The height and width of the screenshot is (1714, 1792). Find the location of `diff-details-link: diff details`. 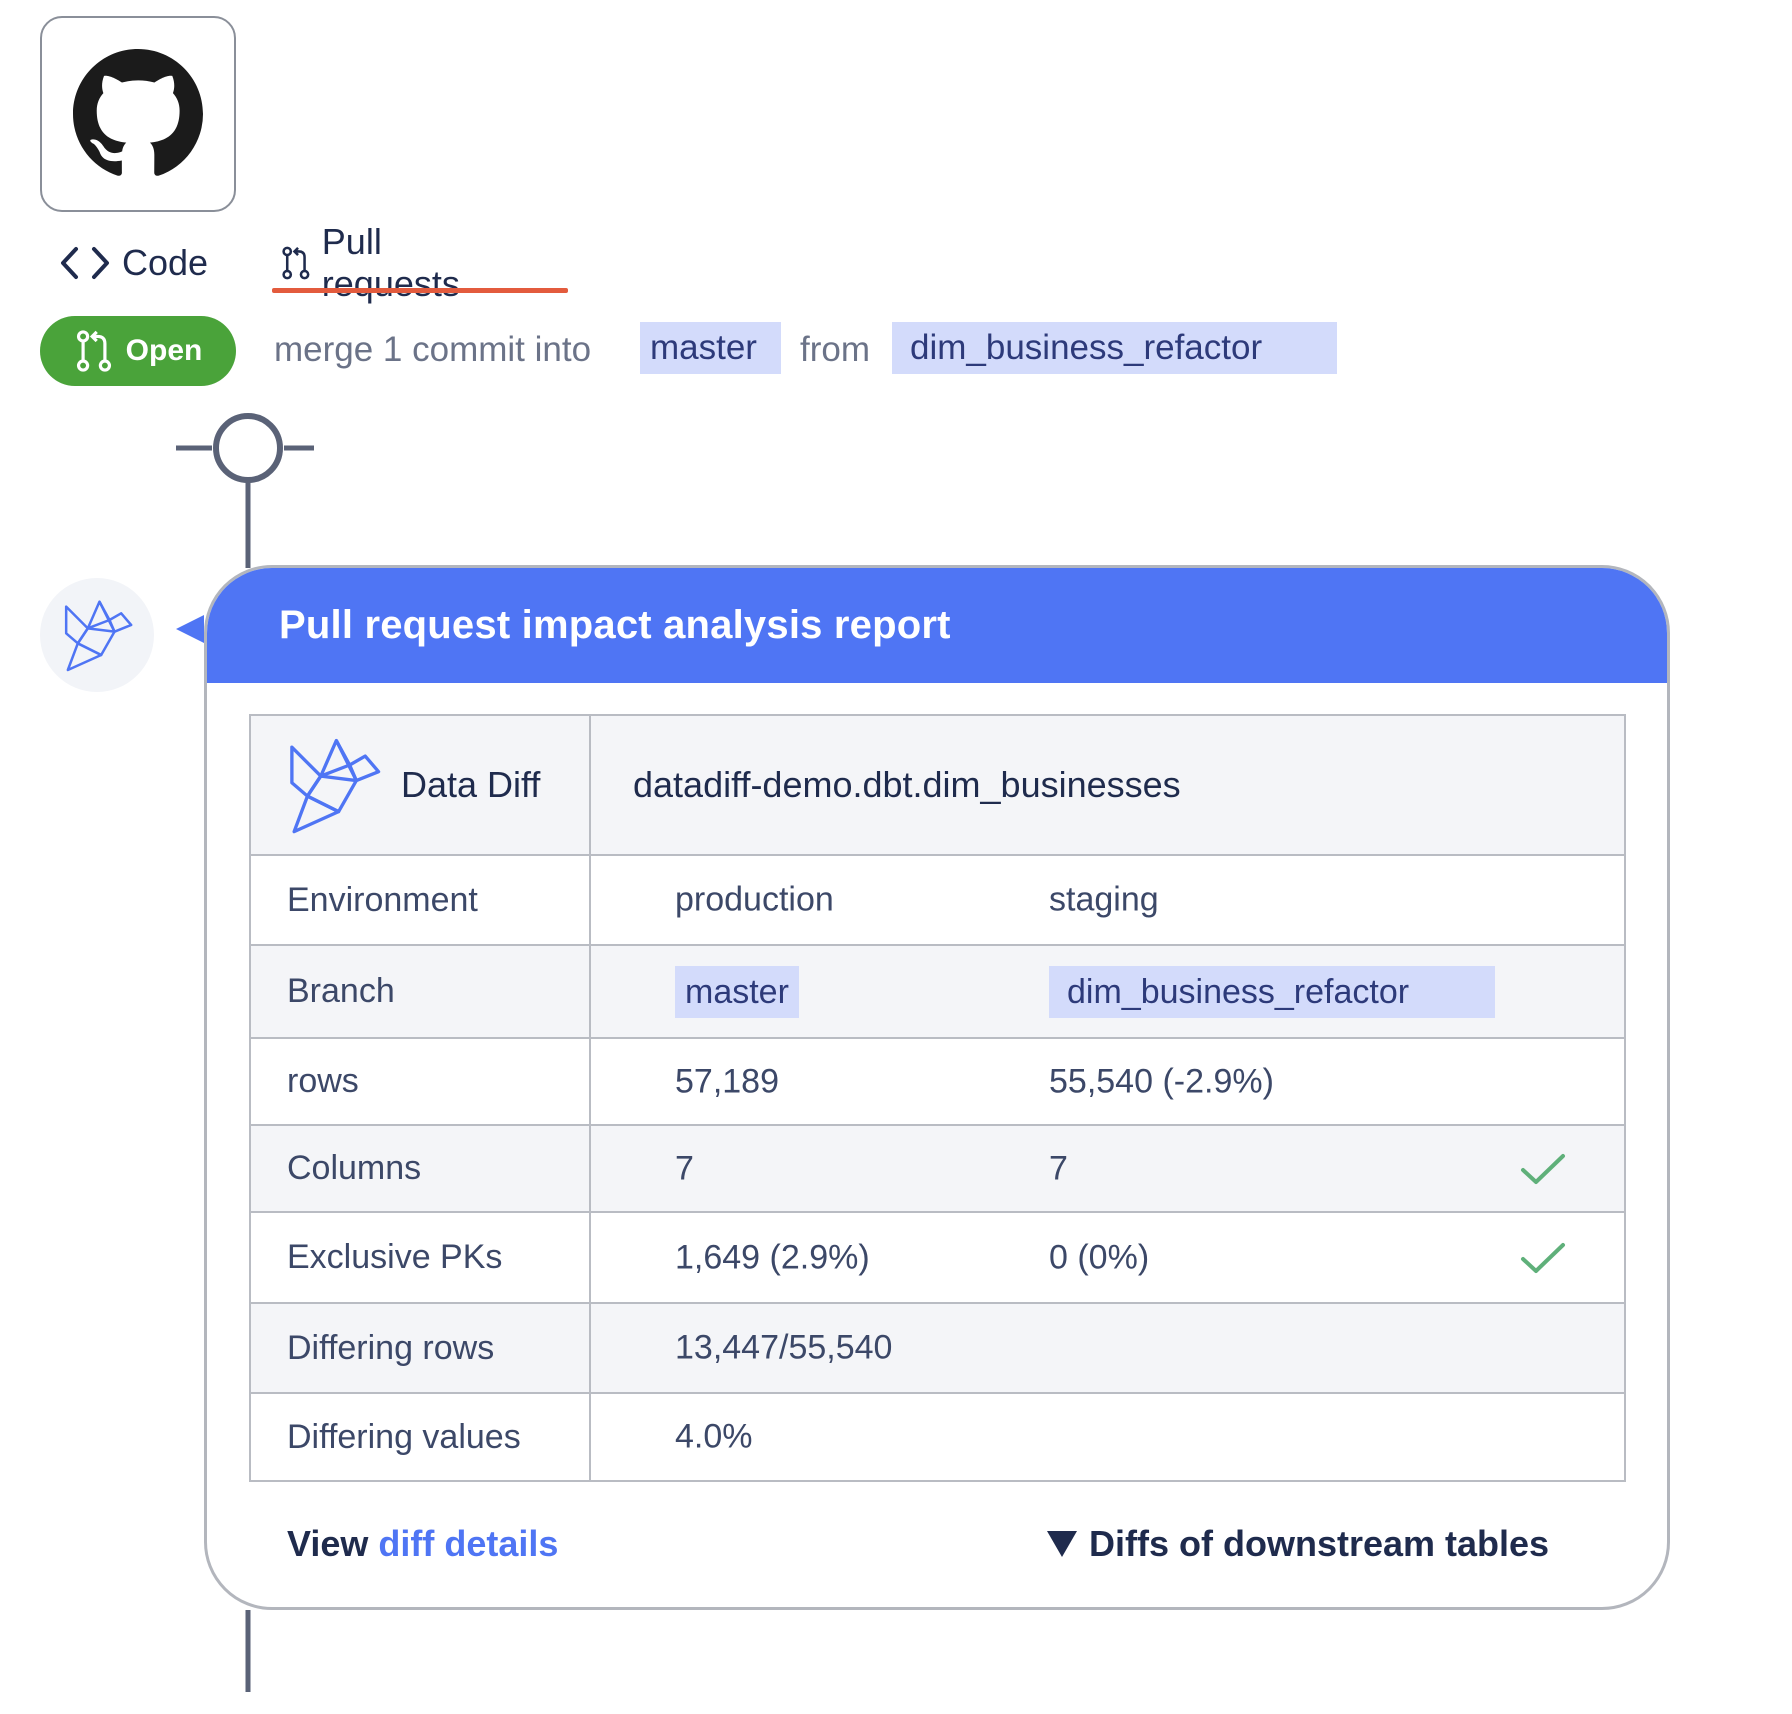

diff-details-link: diff details is located at coordinates (468, 1543).